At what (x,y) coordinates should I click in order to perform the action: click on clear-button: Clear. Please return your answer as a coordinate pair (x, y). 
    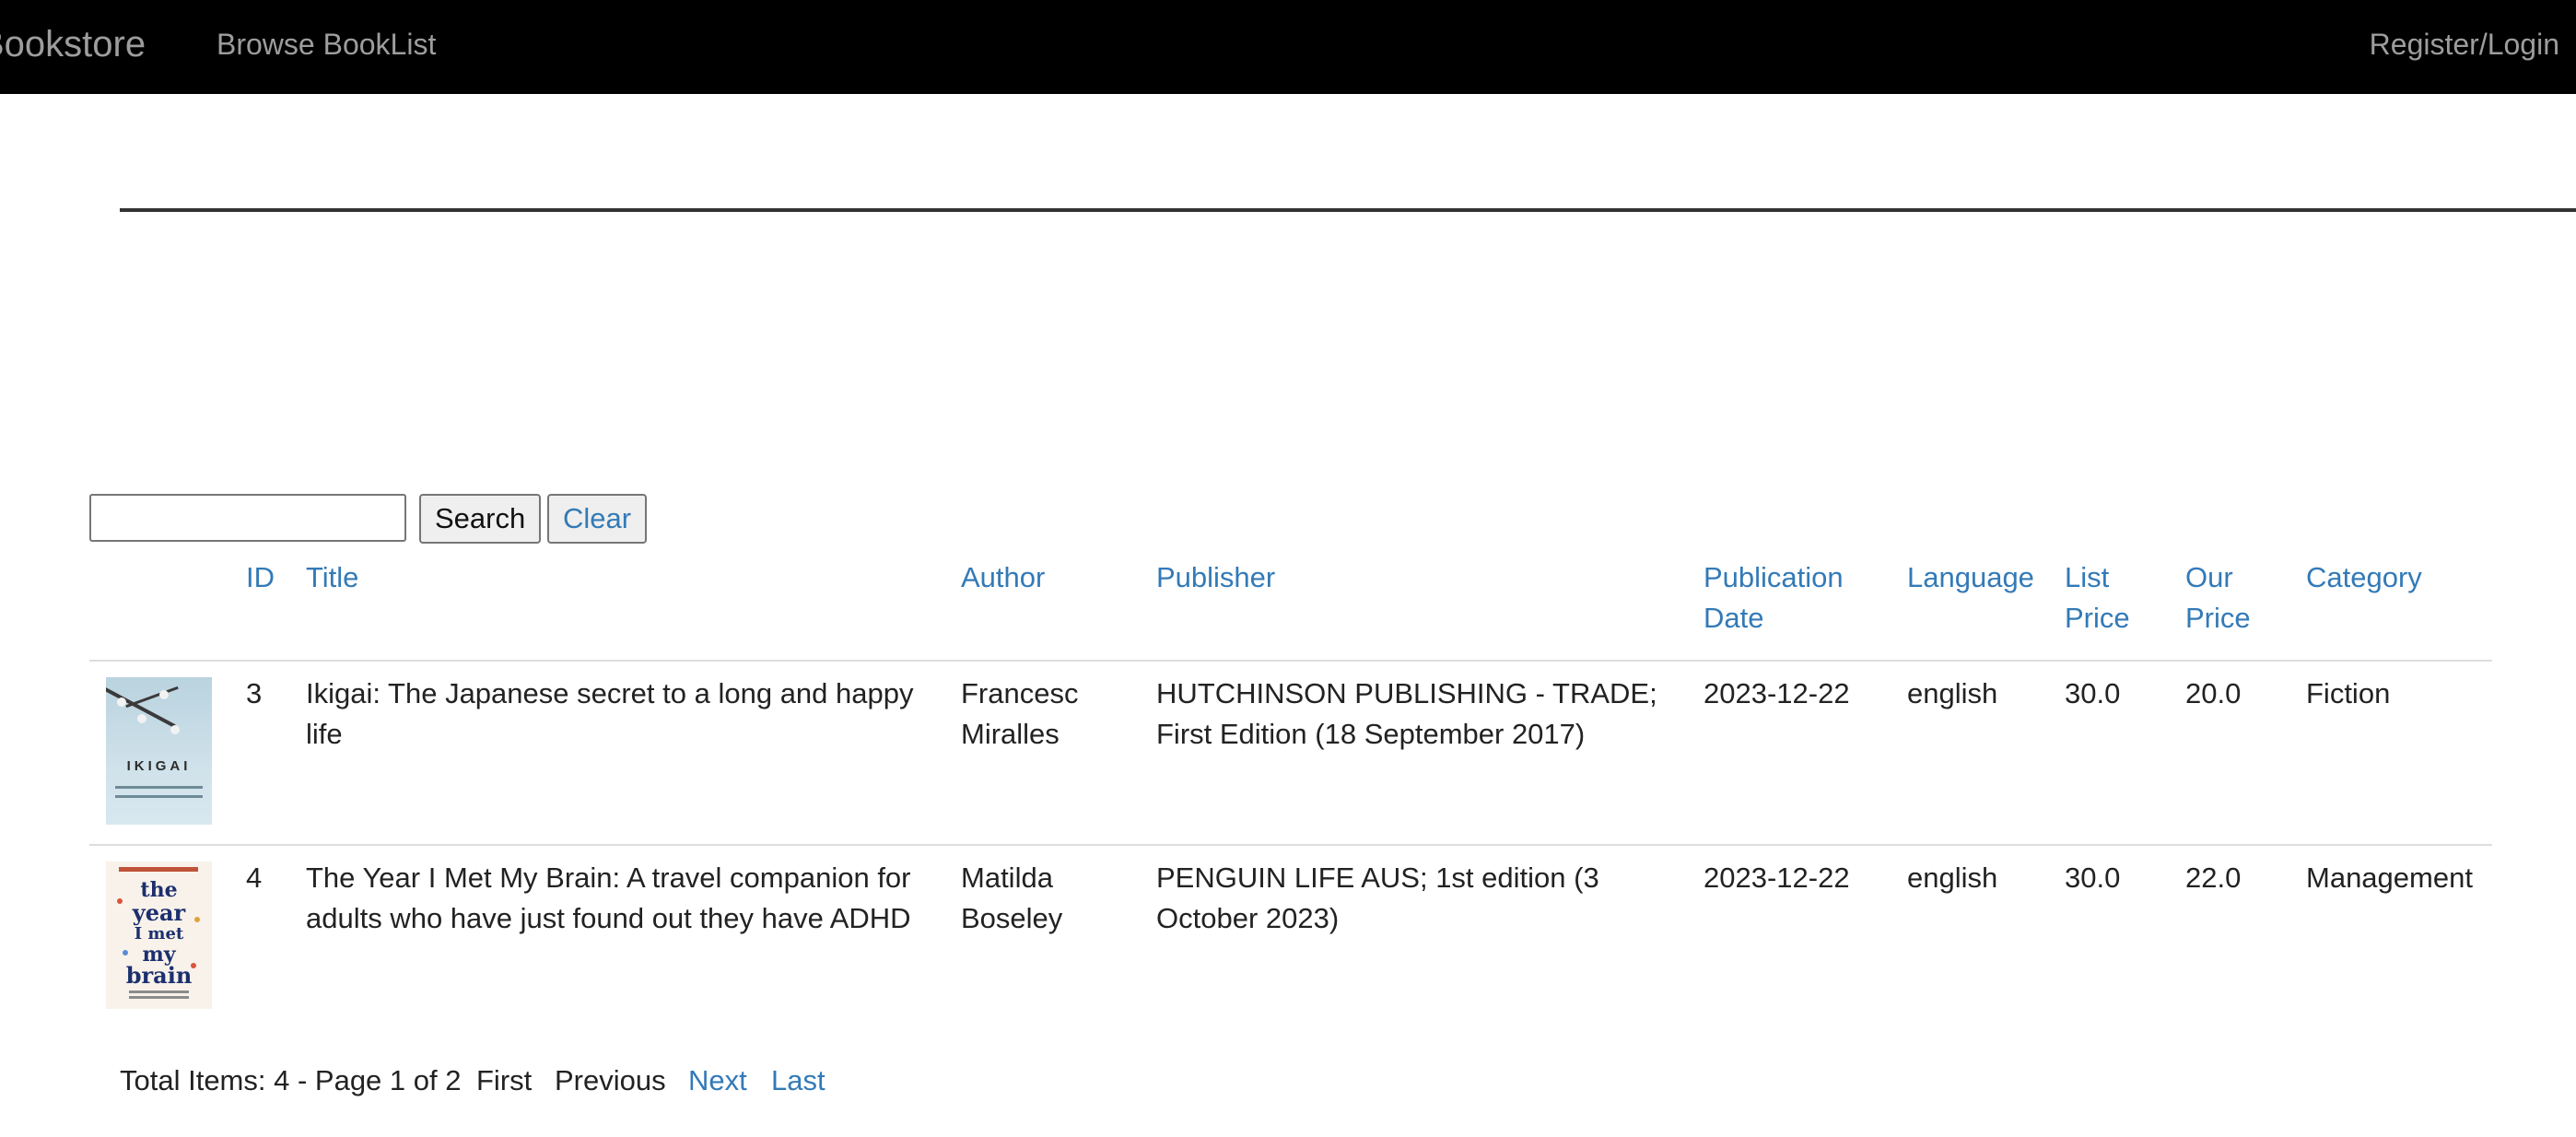
    Looking at the image, I should click on (597, 519).